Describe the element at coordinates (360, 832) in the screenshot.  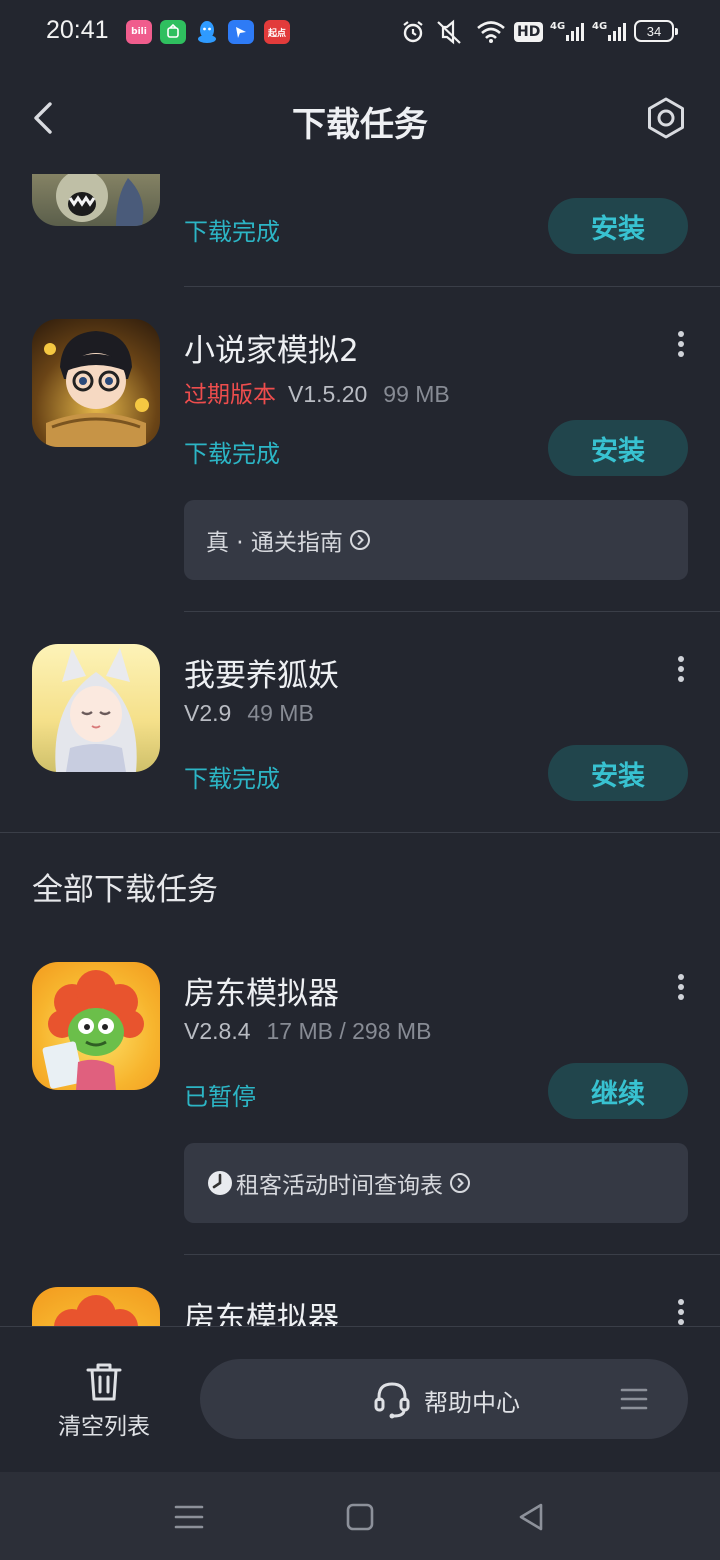
I see `section-divider` at that location.